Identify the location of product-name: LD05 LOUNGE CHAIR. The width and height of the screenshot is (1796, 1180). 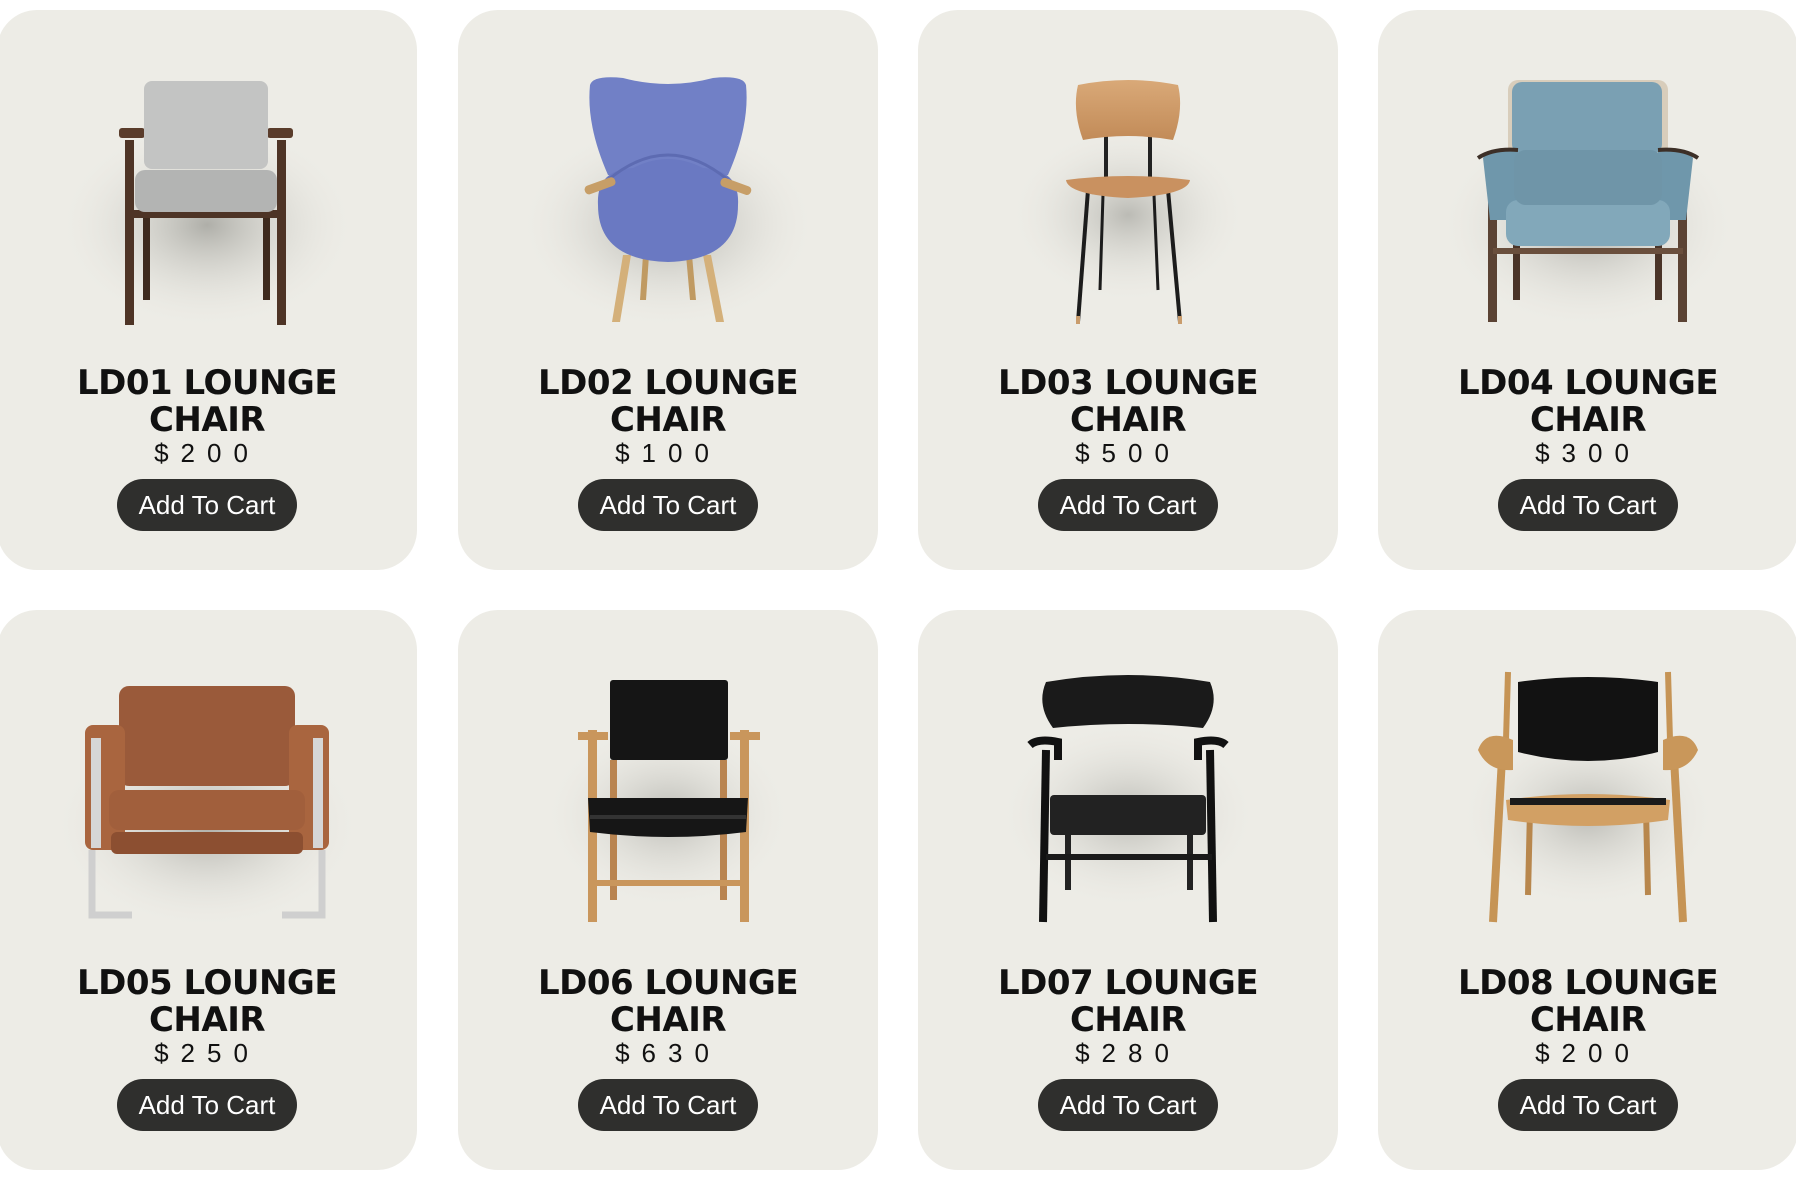
(207, 1001).